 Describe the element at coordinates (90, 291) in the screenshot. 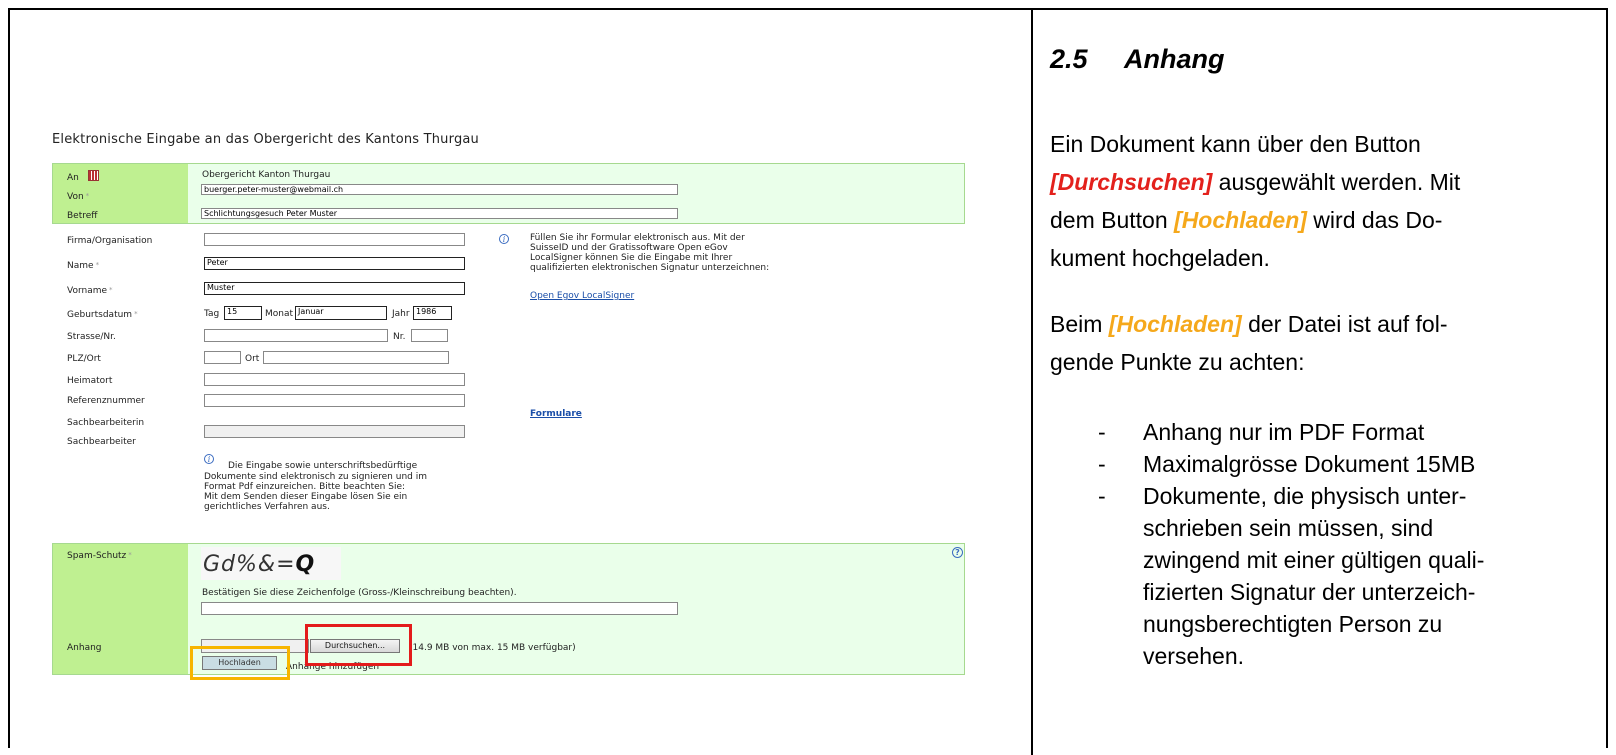

I see `vorname-label: Vorname *` at that location.